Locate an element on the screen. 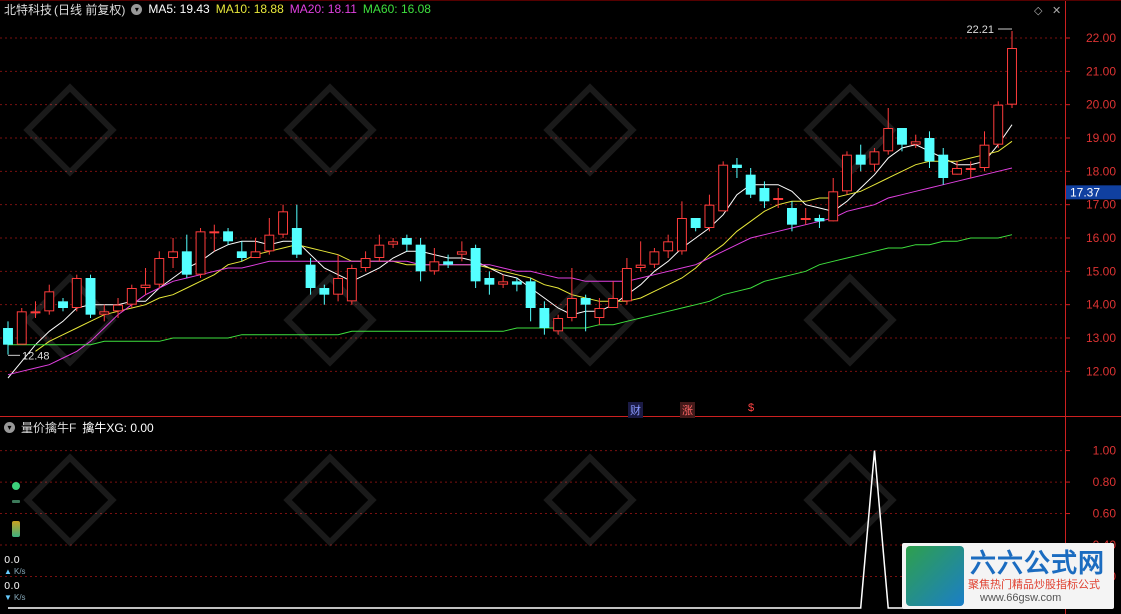 The height and width of the screenshot is (614, 1121). current-price-label: 17.37 is located at coordinates (1085, 192).